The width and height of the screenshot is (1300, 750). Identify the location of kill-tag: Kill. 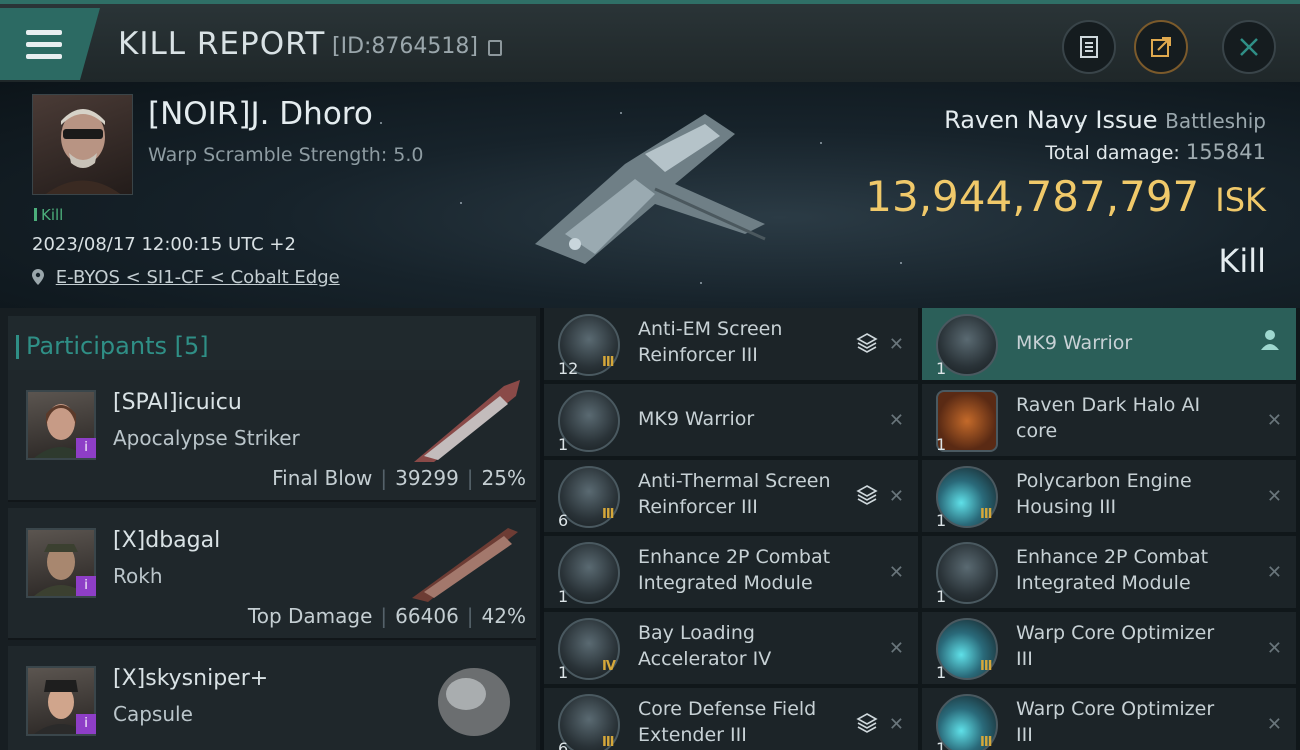
(48, 215).